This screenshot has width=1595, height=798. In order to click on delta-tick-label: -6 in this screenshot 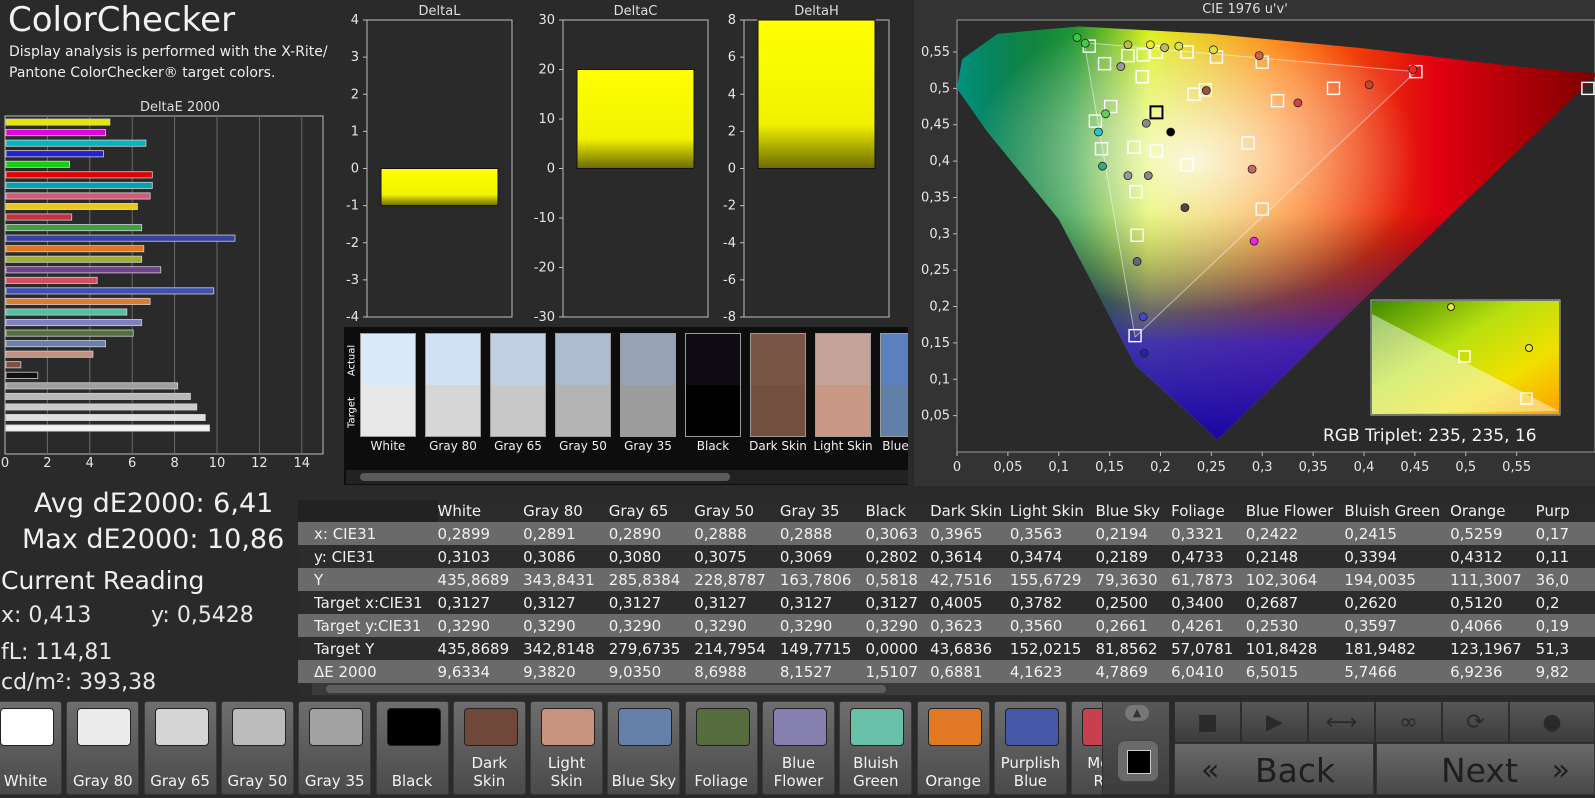, I will do `click(729, 280)`.